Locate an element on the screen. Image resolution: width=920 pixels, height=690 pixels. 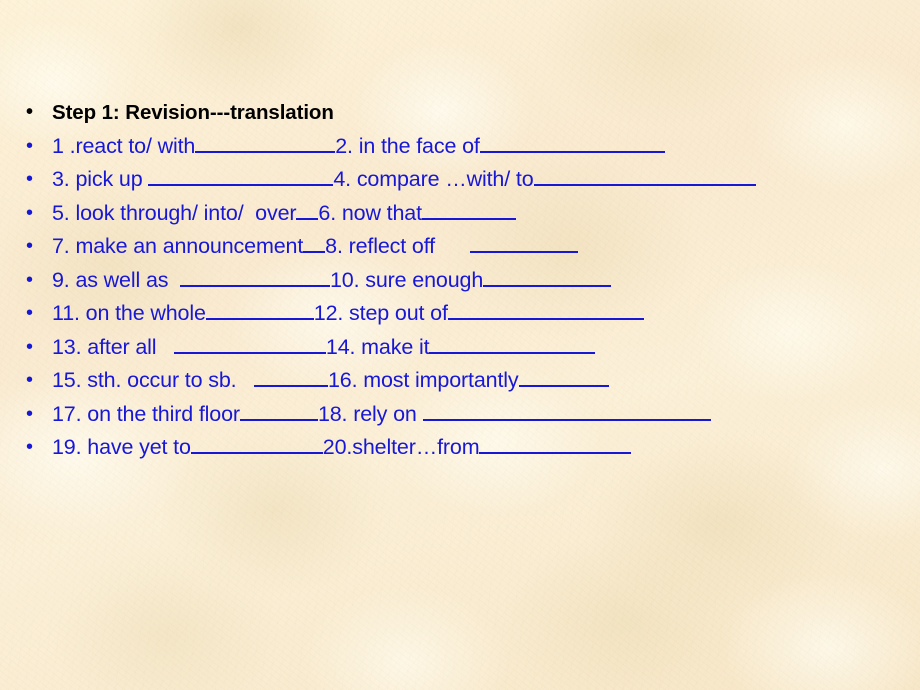
exercise-phrase-8: 8. reflect off is located at coordinates (397, 246).